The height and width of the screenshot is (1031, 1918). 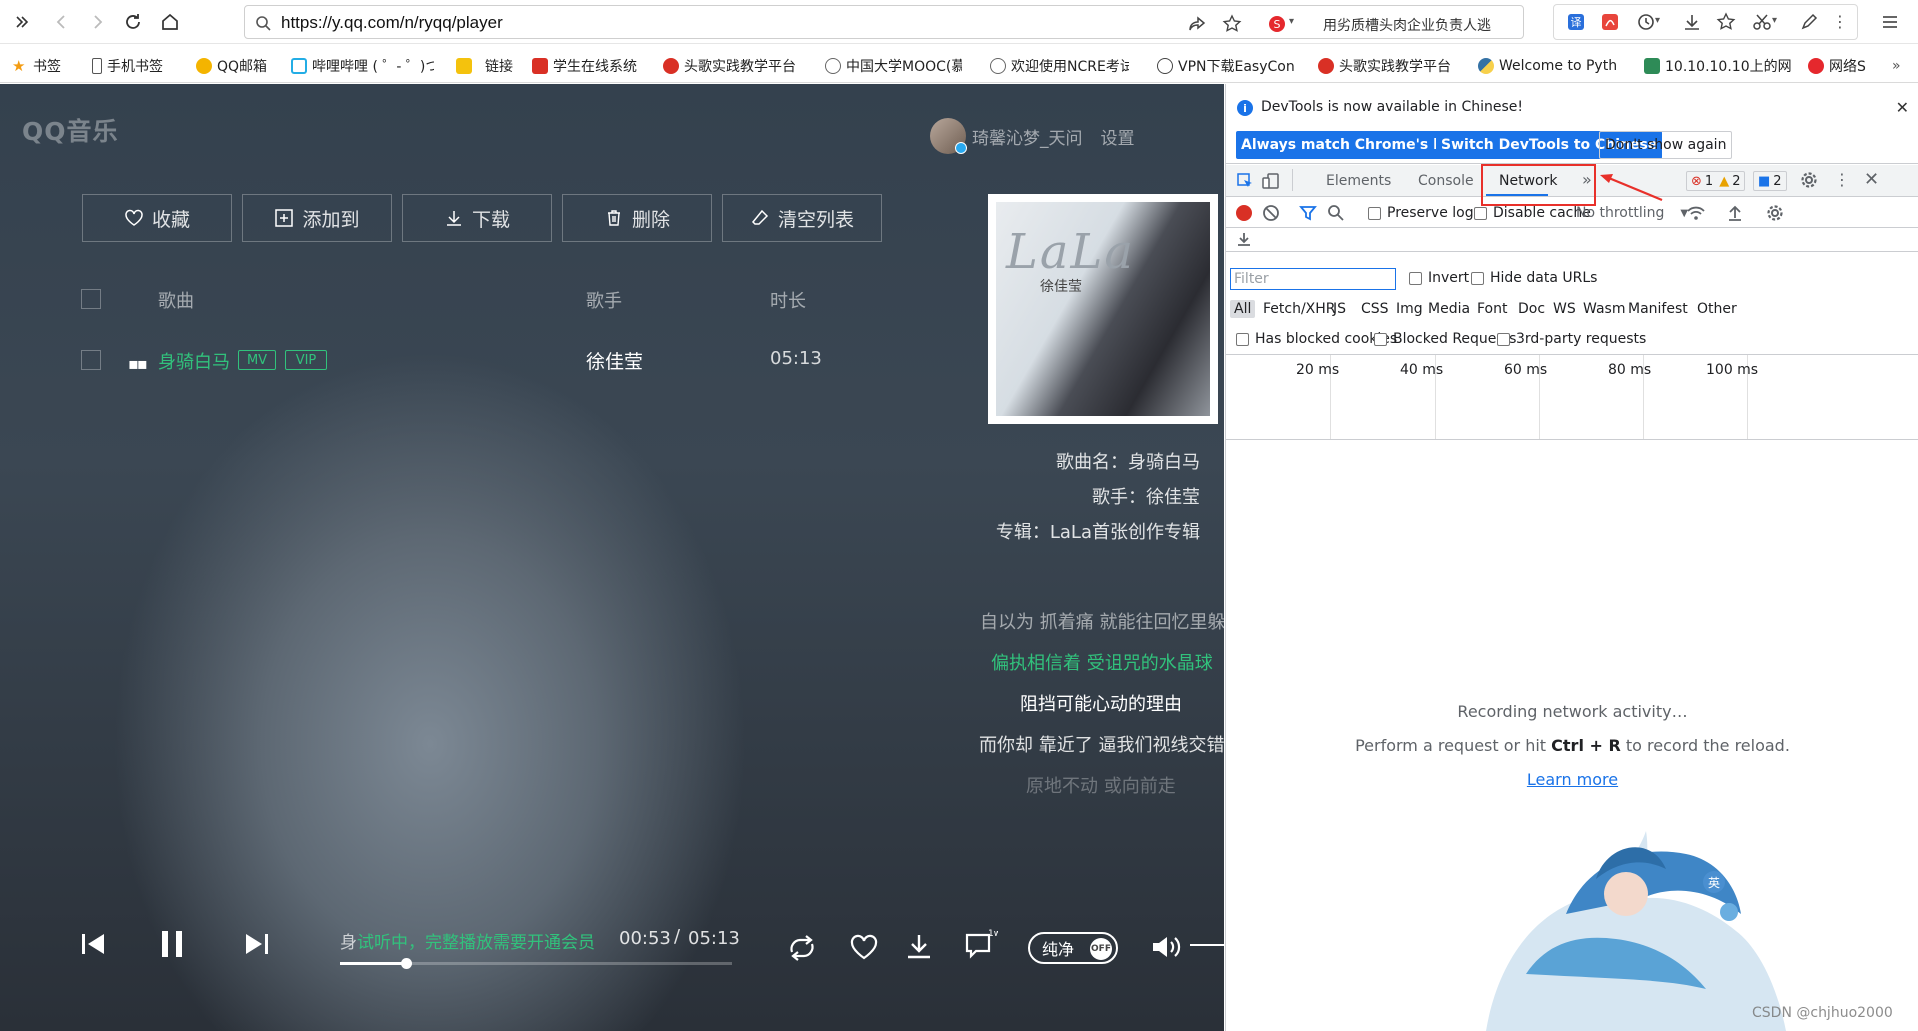 What do you see at coordinates (62, 22) in the screenshot?
I see `back-icon` at bounding box center [62, 22].